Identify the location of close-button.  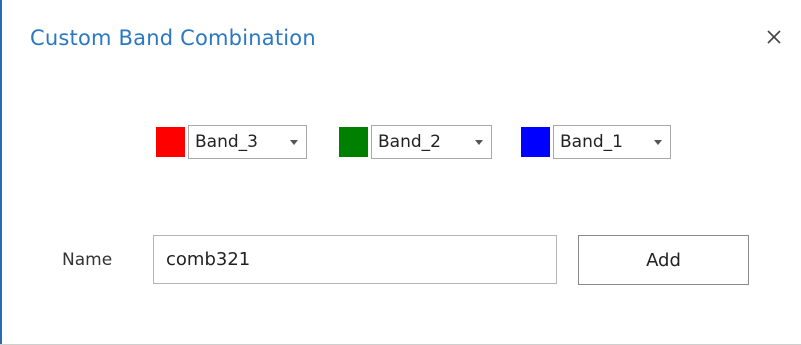
(774, 39).